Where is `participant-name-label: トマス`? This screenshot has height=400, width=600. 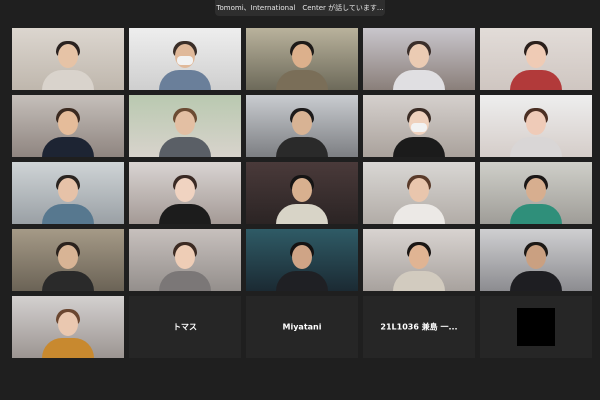
participant-name-label: トマス is located at coordinates (185, 327).